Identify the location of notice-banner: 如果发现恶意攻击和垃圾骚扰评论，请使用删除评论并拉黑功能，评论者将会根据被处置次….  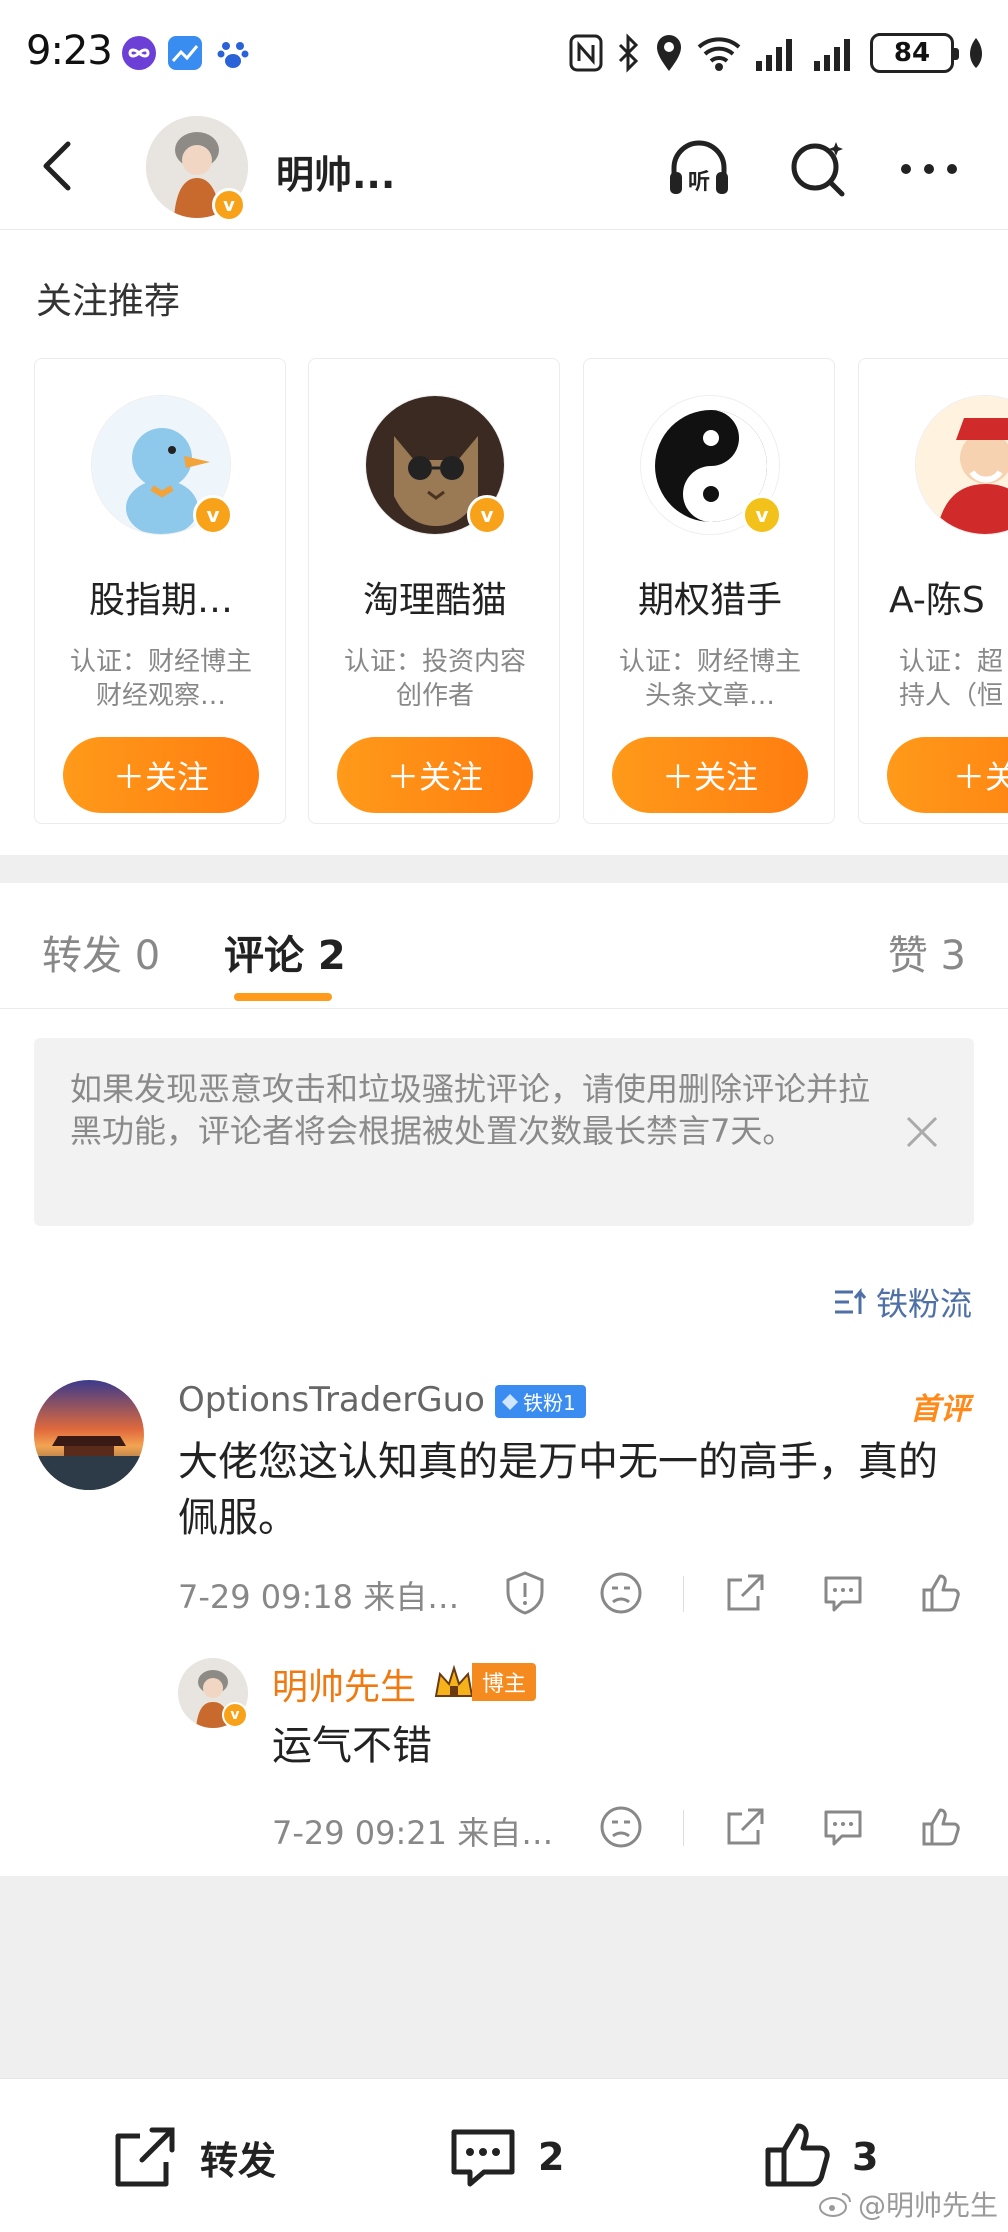
(504, 1132).